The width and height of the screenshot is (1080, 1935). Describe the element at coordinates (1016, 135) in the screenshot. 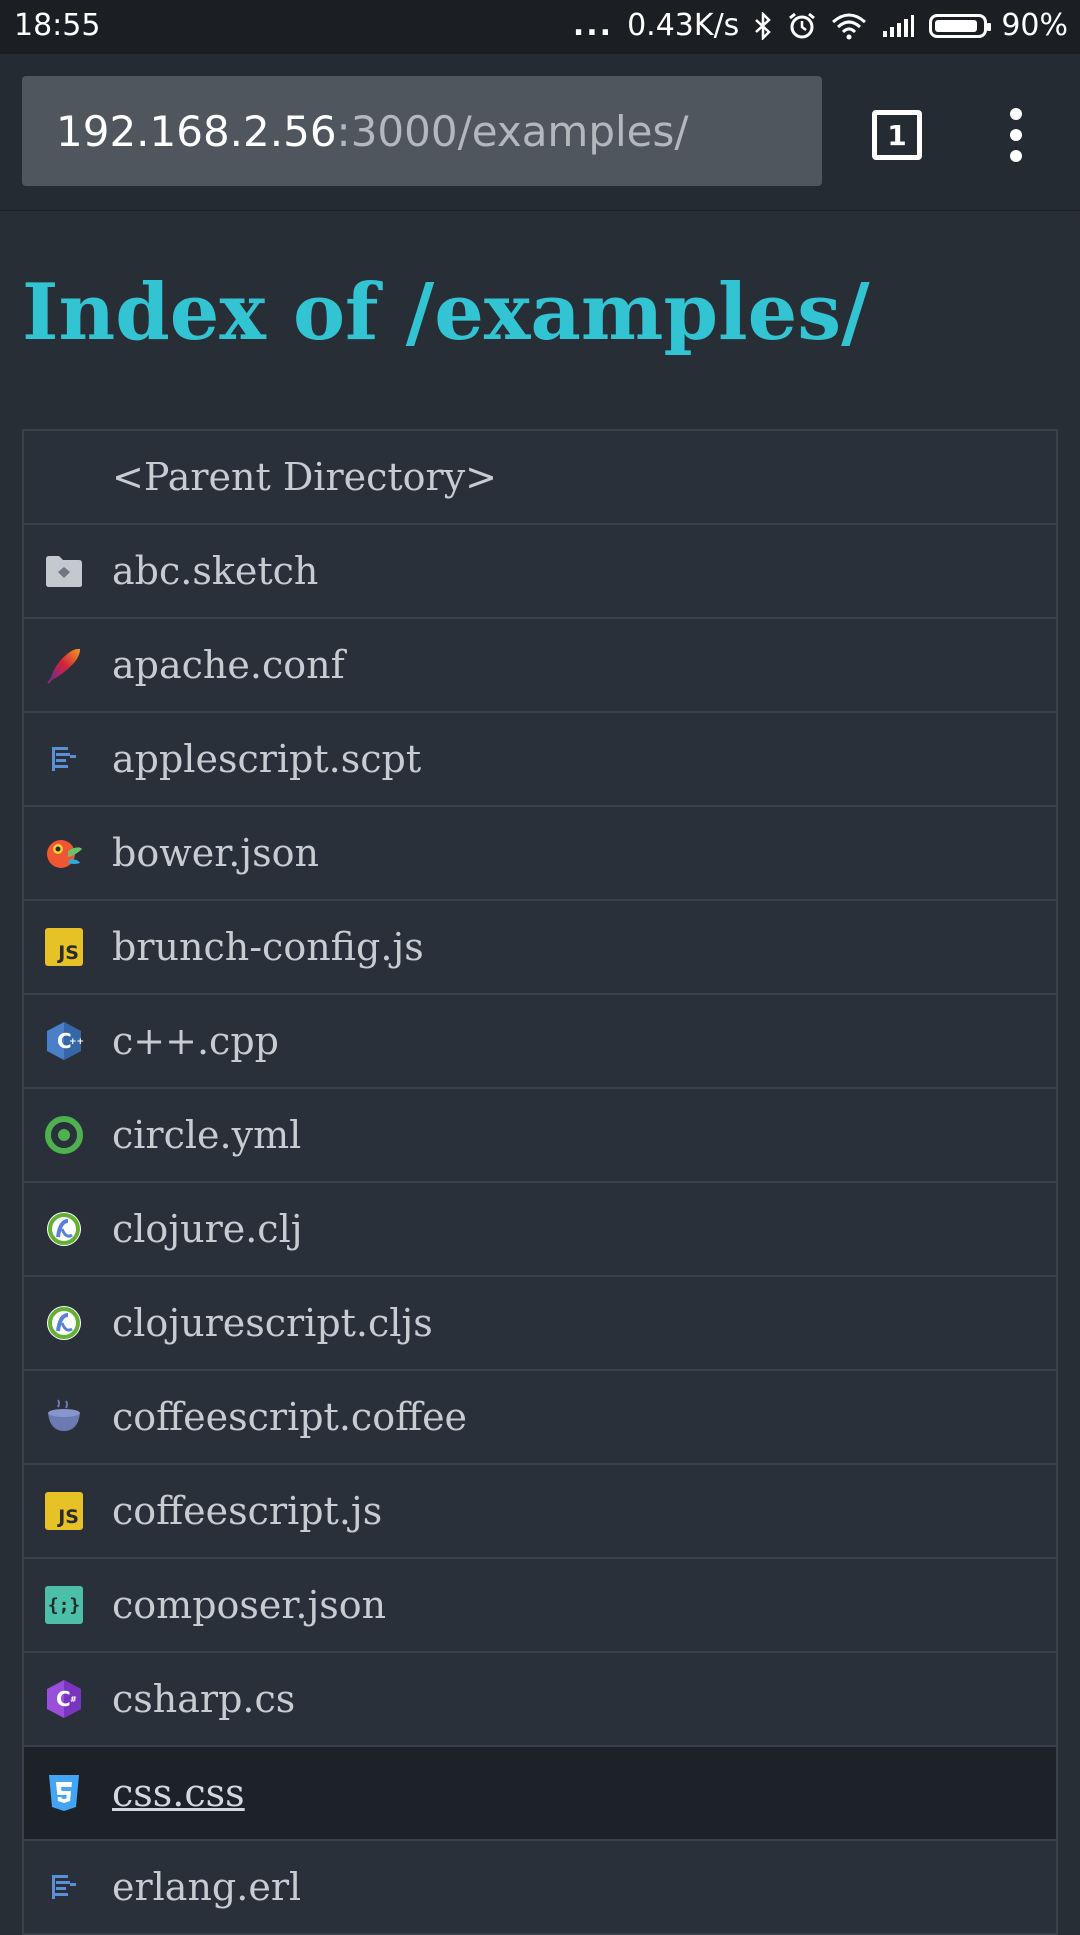

I see `overflow-menu-icon` at that location.